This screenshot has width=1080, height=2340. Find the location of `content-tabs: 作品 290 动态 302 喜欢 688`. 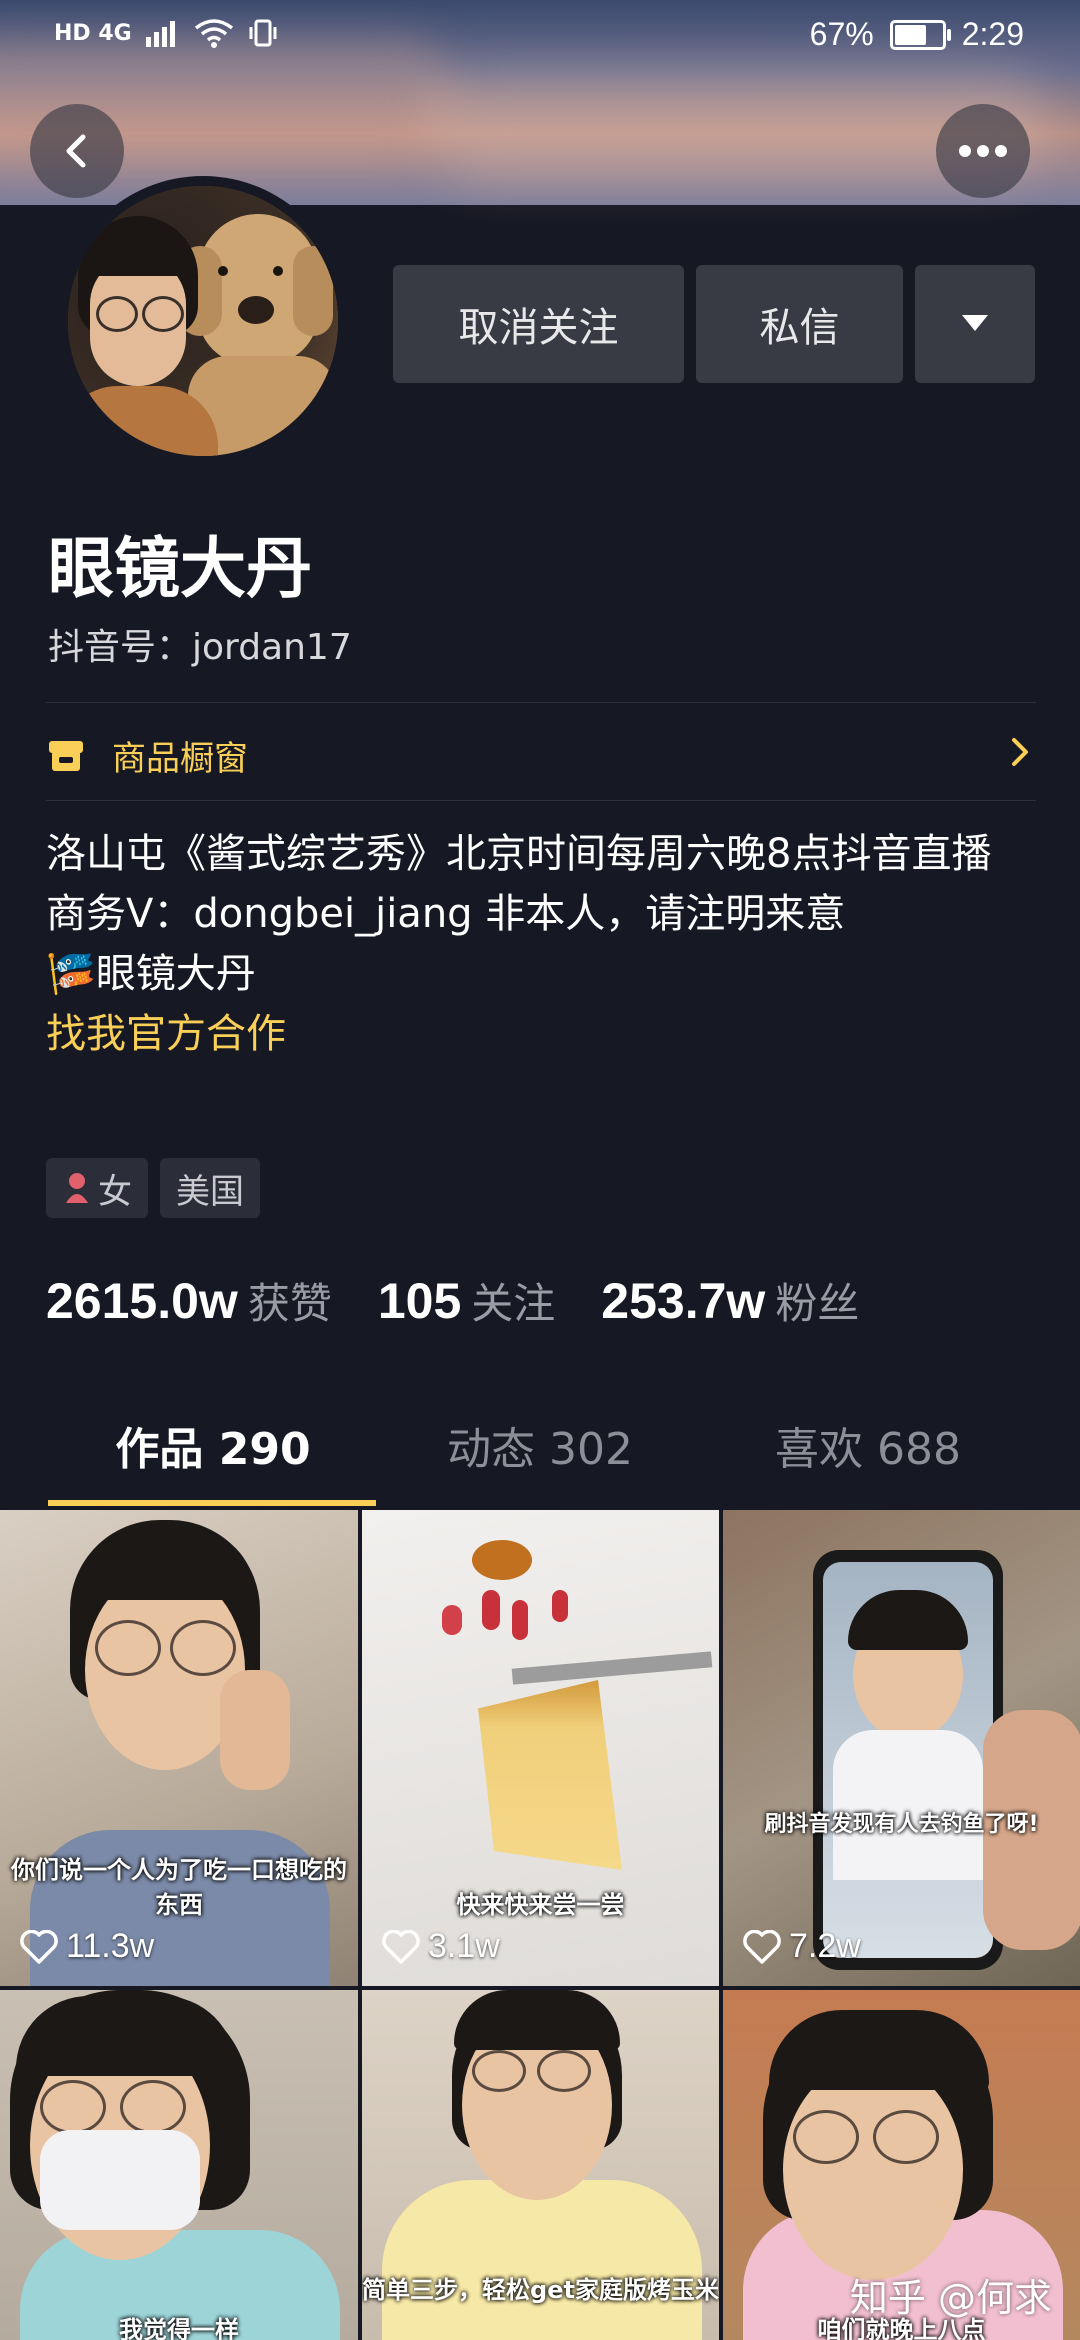

content-tabs: 作品 290 动态 302 喜欢 688 is located at coordinates (540, 1455).